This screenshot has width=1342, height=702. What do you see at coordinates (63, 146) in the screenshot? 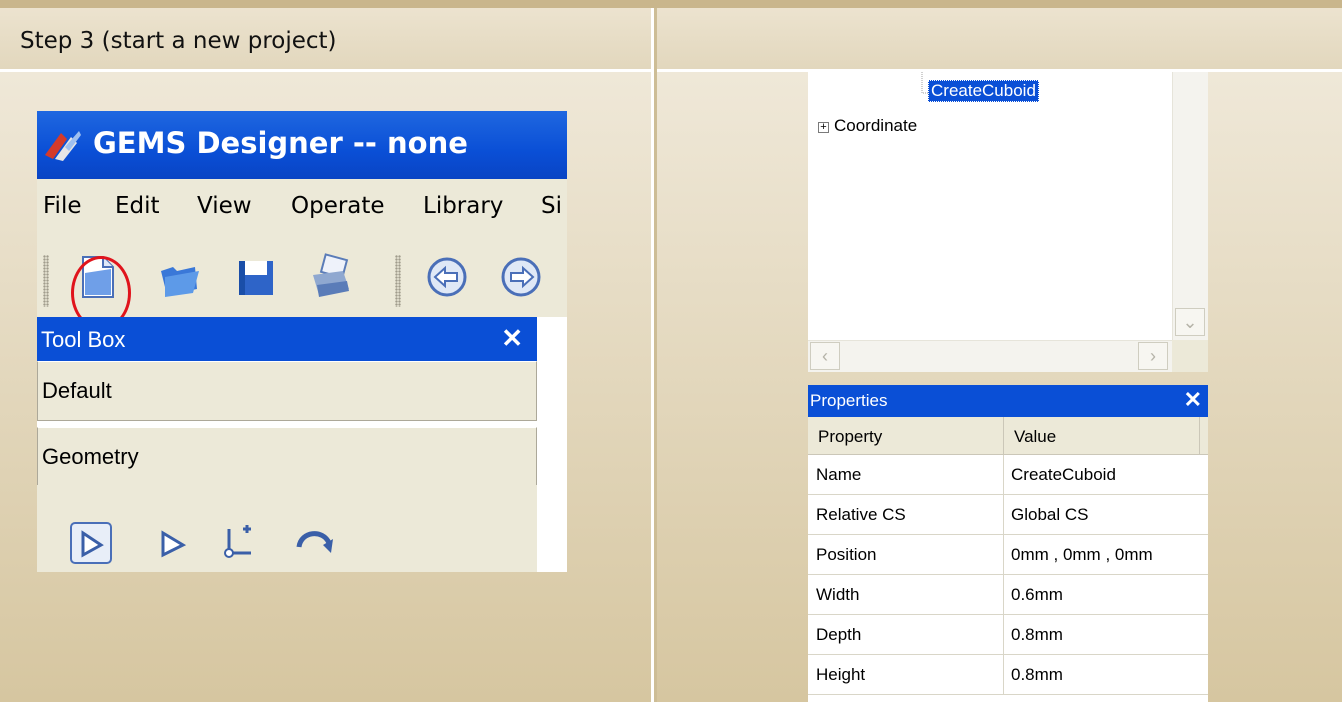
I see `app-logo-icon` at bounding box center [63, 146].